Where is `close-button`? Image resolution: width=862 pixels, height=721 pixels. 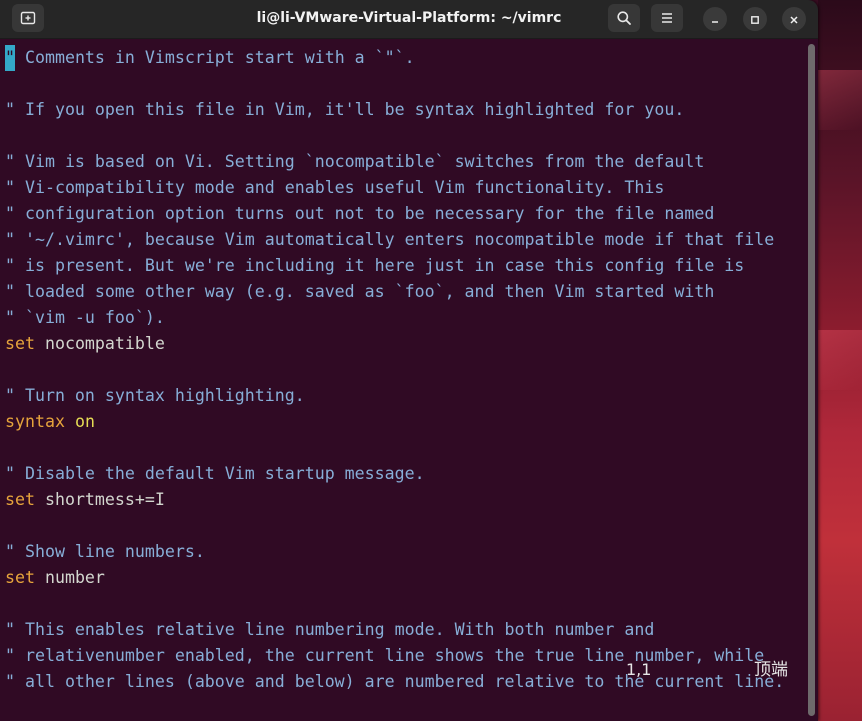
close-button is located at coordinates (794, 19).